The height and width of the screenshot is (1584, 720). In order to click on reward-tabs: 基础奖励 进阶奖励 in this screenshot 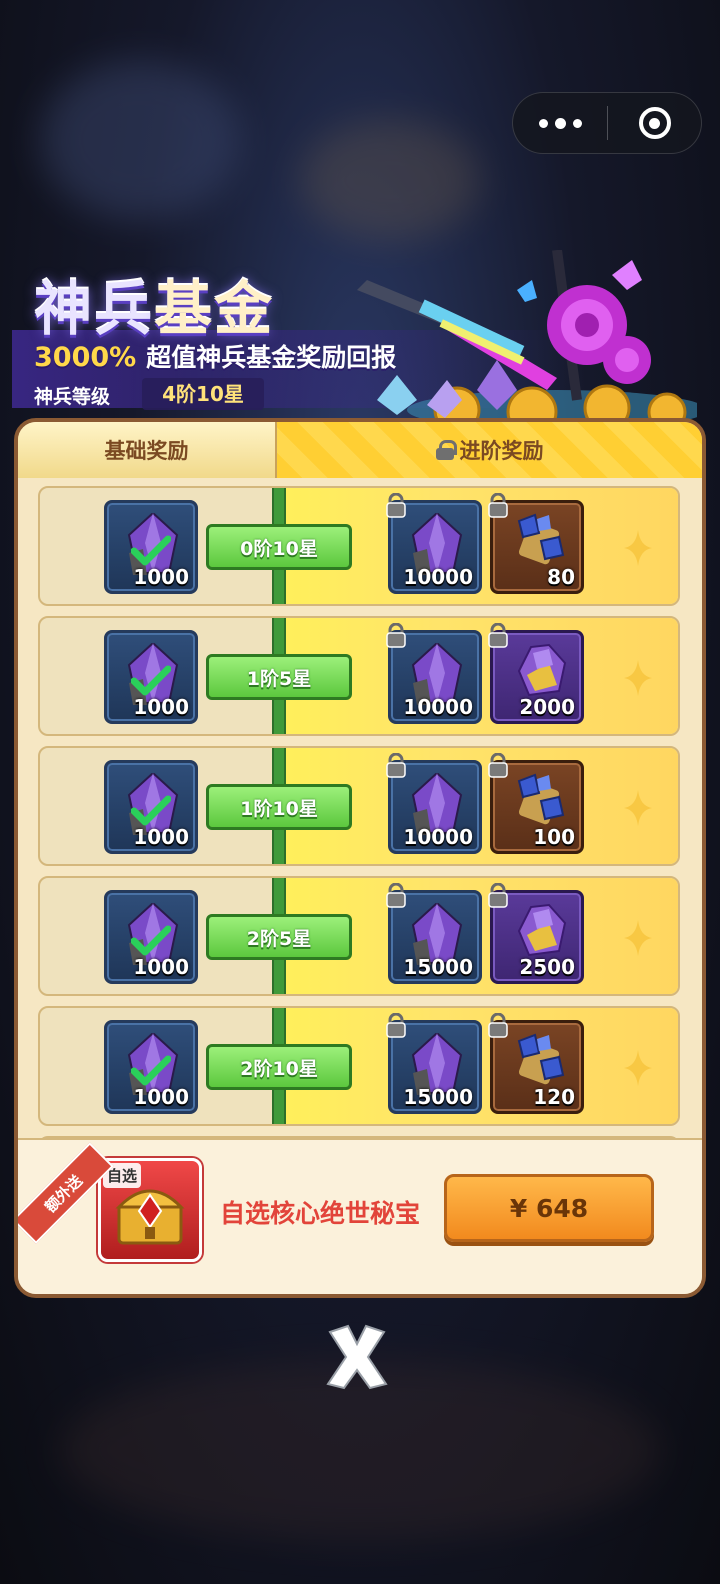, I will do `click(360, 450)`.